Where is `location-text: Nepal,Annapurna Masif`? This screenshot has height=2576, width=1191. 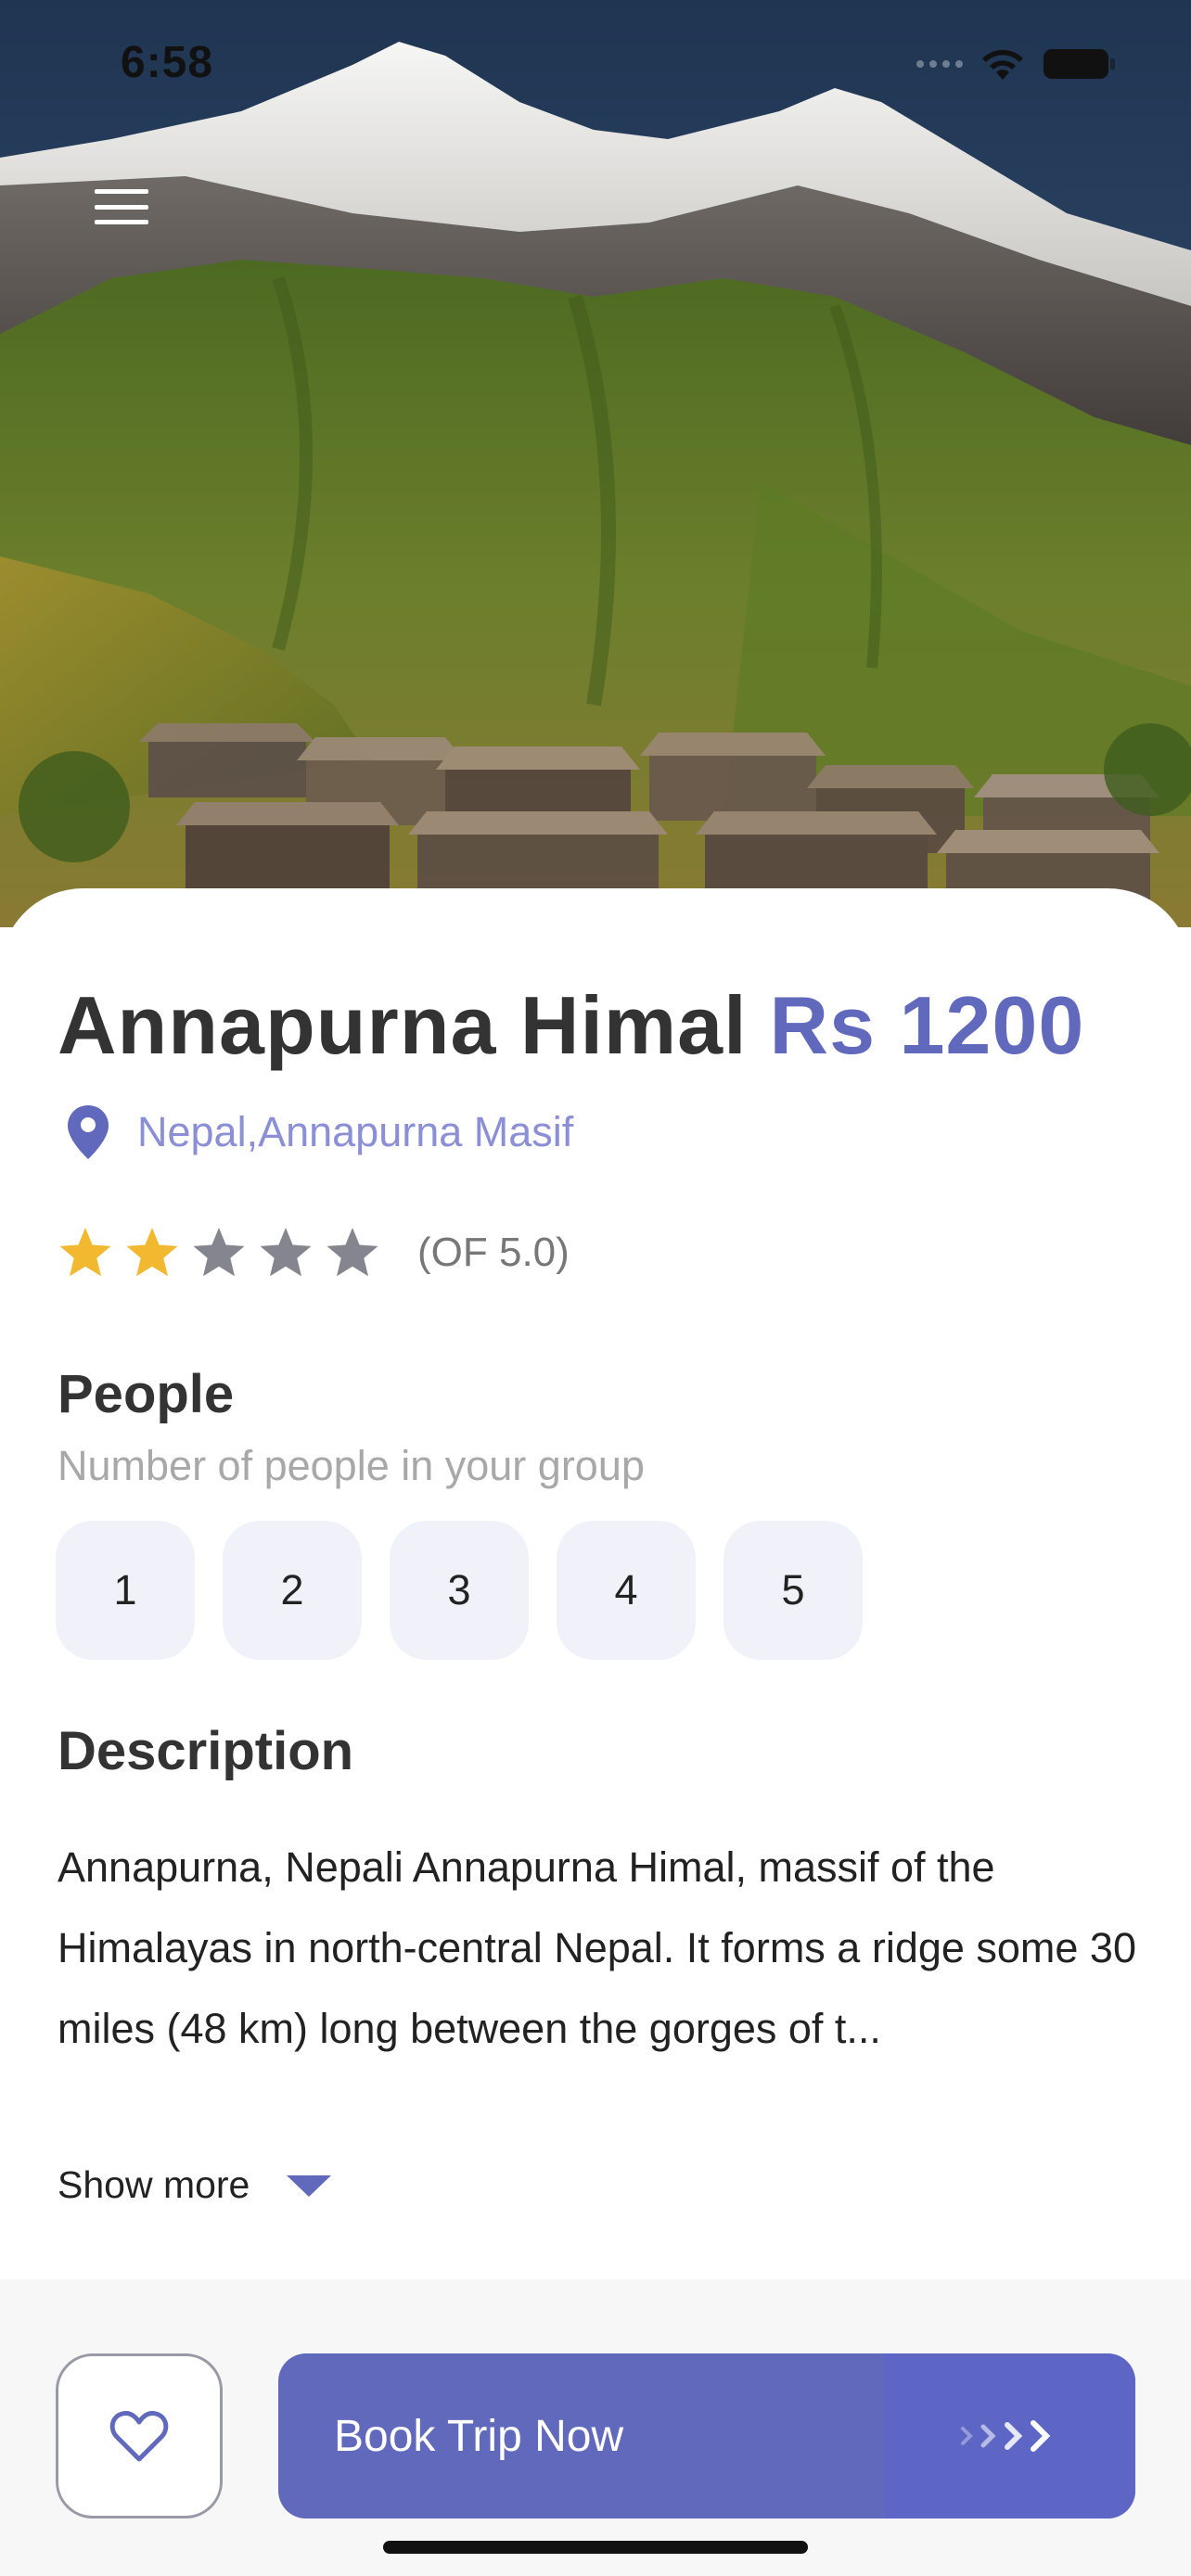
location-text: Nepal,Annapurna Masif is located at coordinates (355, 1131).